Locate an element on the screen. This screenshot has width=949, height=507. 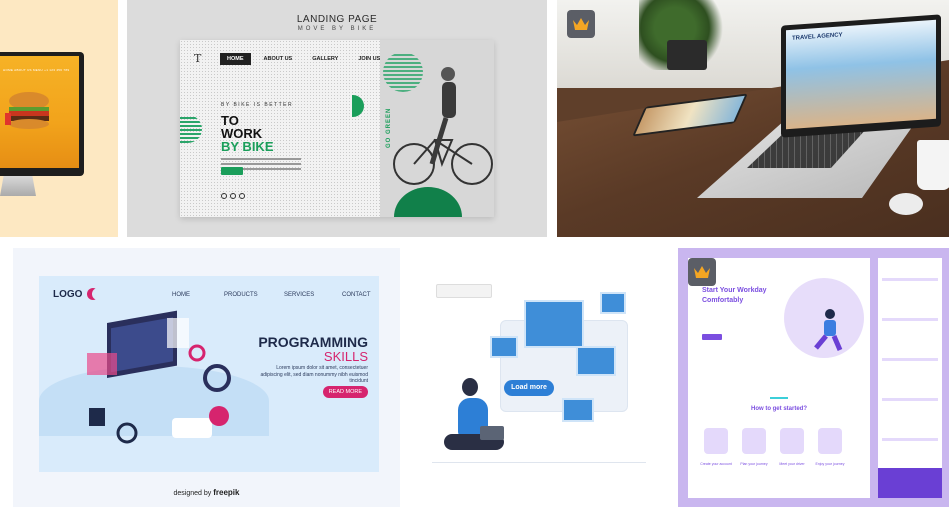
menu-item-gallery: GALLERY is located at coordinates (325, 59).